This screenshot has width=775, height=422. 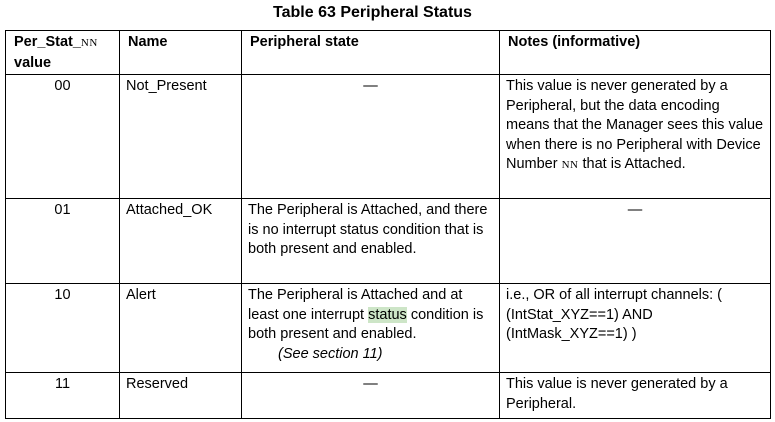 I want to click on cell-value: 11, so click(x=62, y=395).